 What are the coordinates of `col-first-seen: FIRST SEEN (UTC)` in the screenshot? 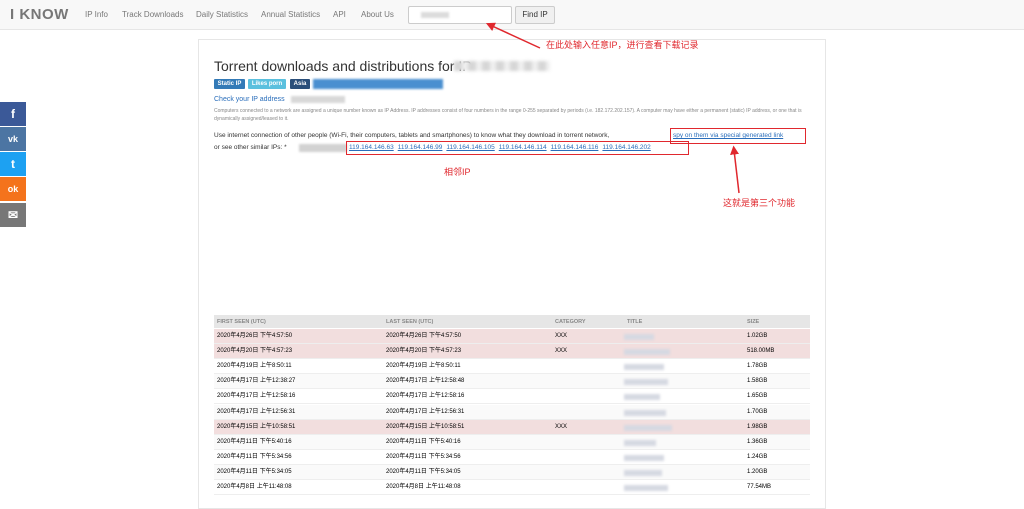 It's located at (241, 322).